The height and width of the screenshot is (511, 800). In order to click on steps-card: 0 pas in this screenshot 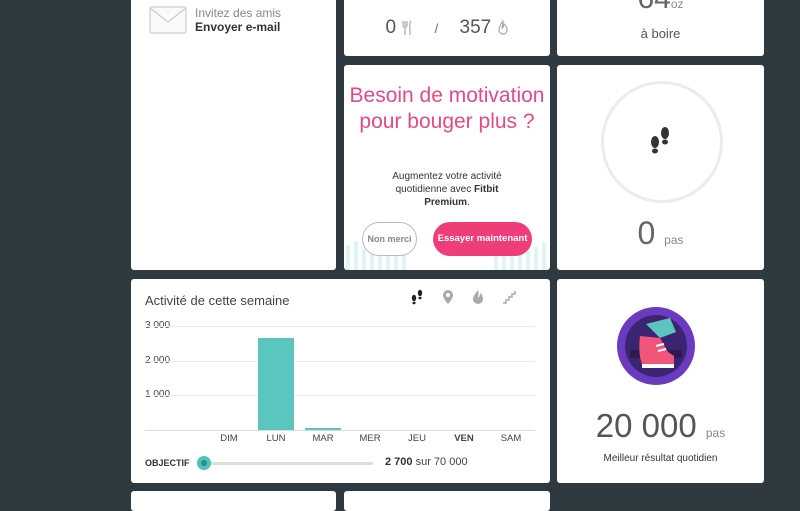, I will do `click(660, 167)`.